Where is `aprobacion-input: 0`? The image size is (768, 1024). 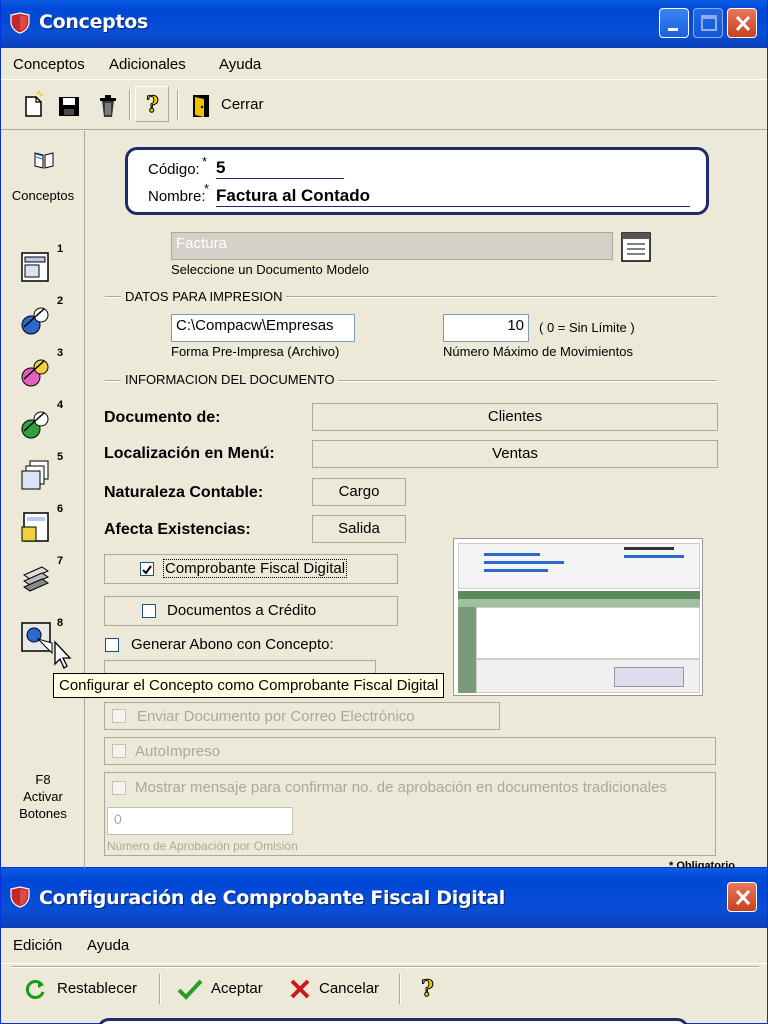
aprobacion-input: 0 is located at coordinates (200, 821).